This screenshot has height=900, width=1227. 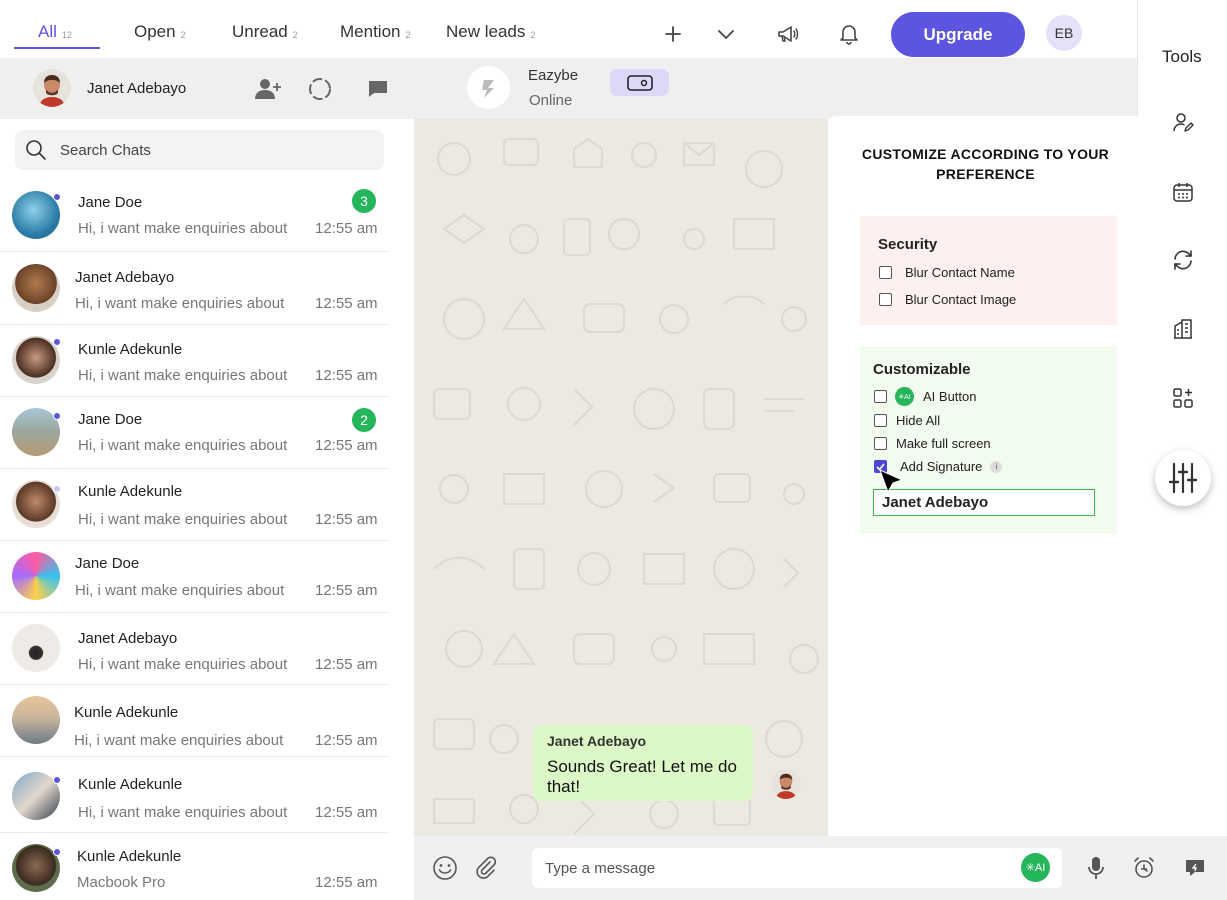 I want to click on emoji-icon, so click(x=445, y=868).